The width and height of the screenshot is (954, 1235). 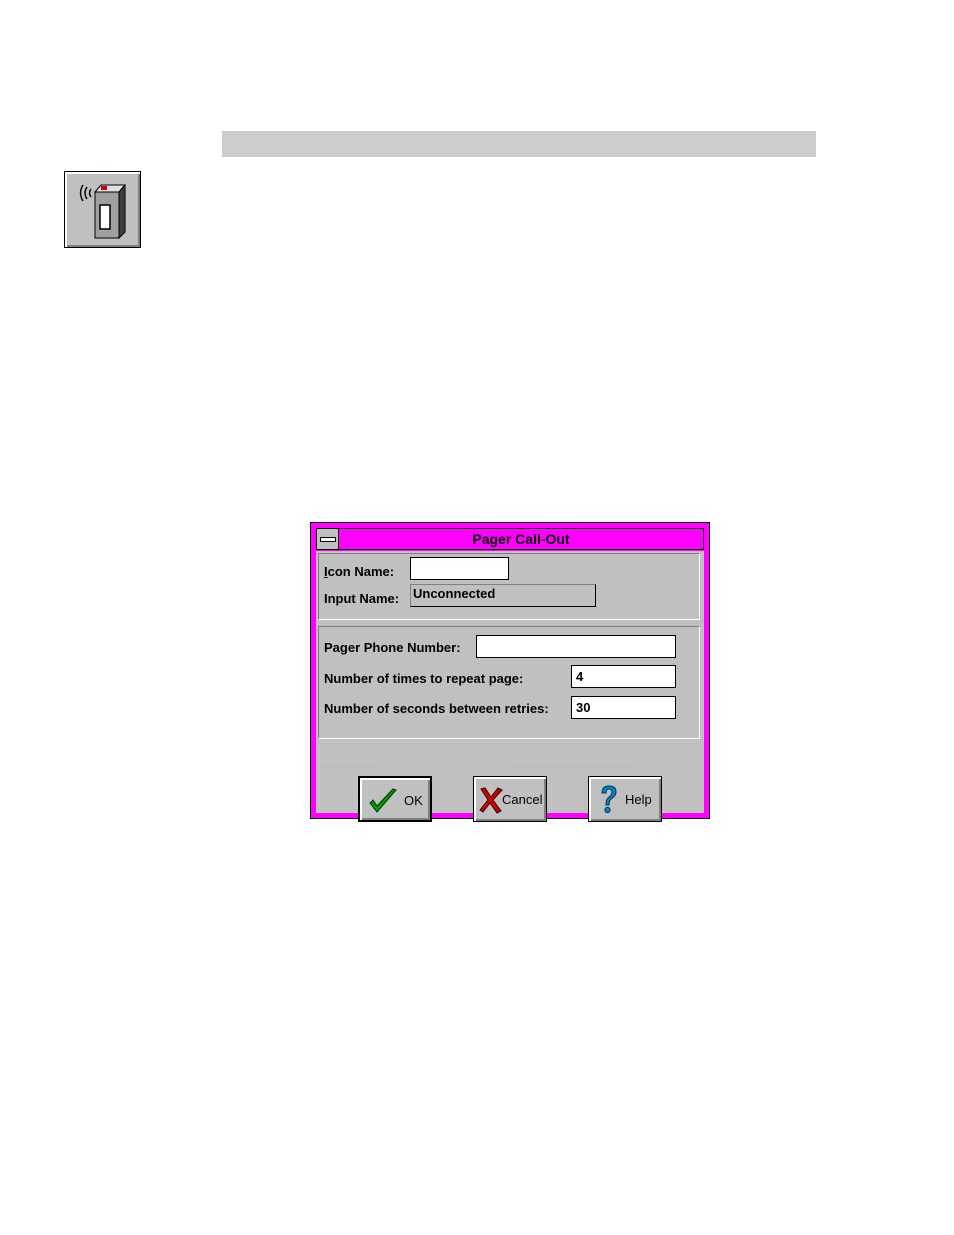 What do you see at coordinates (491, 800) in the screenshot?
I see `red-x-icon` at bounding box center [491, 800].